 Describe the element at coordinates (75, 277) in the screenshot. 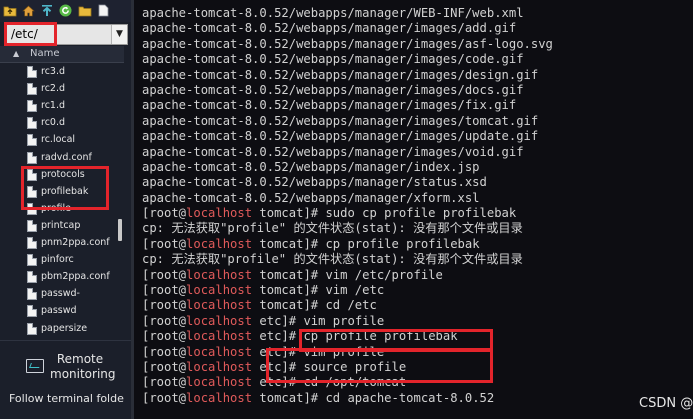

I see `file-name: pbm2ppa.conf` at that location.